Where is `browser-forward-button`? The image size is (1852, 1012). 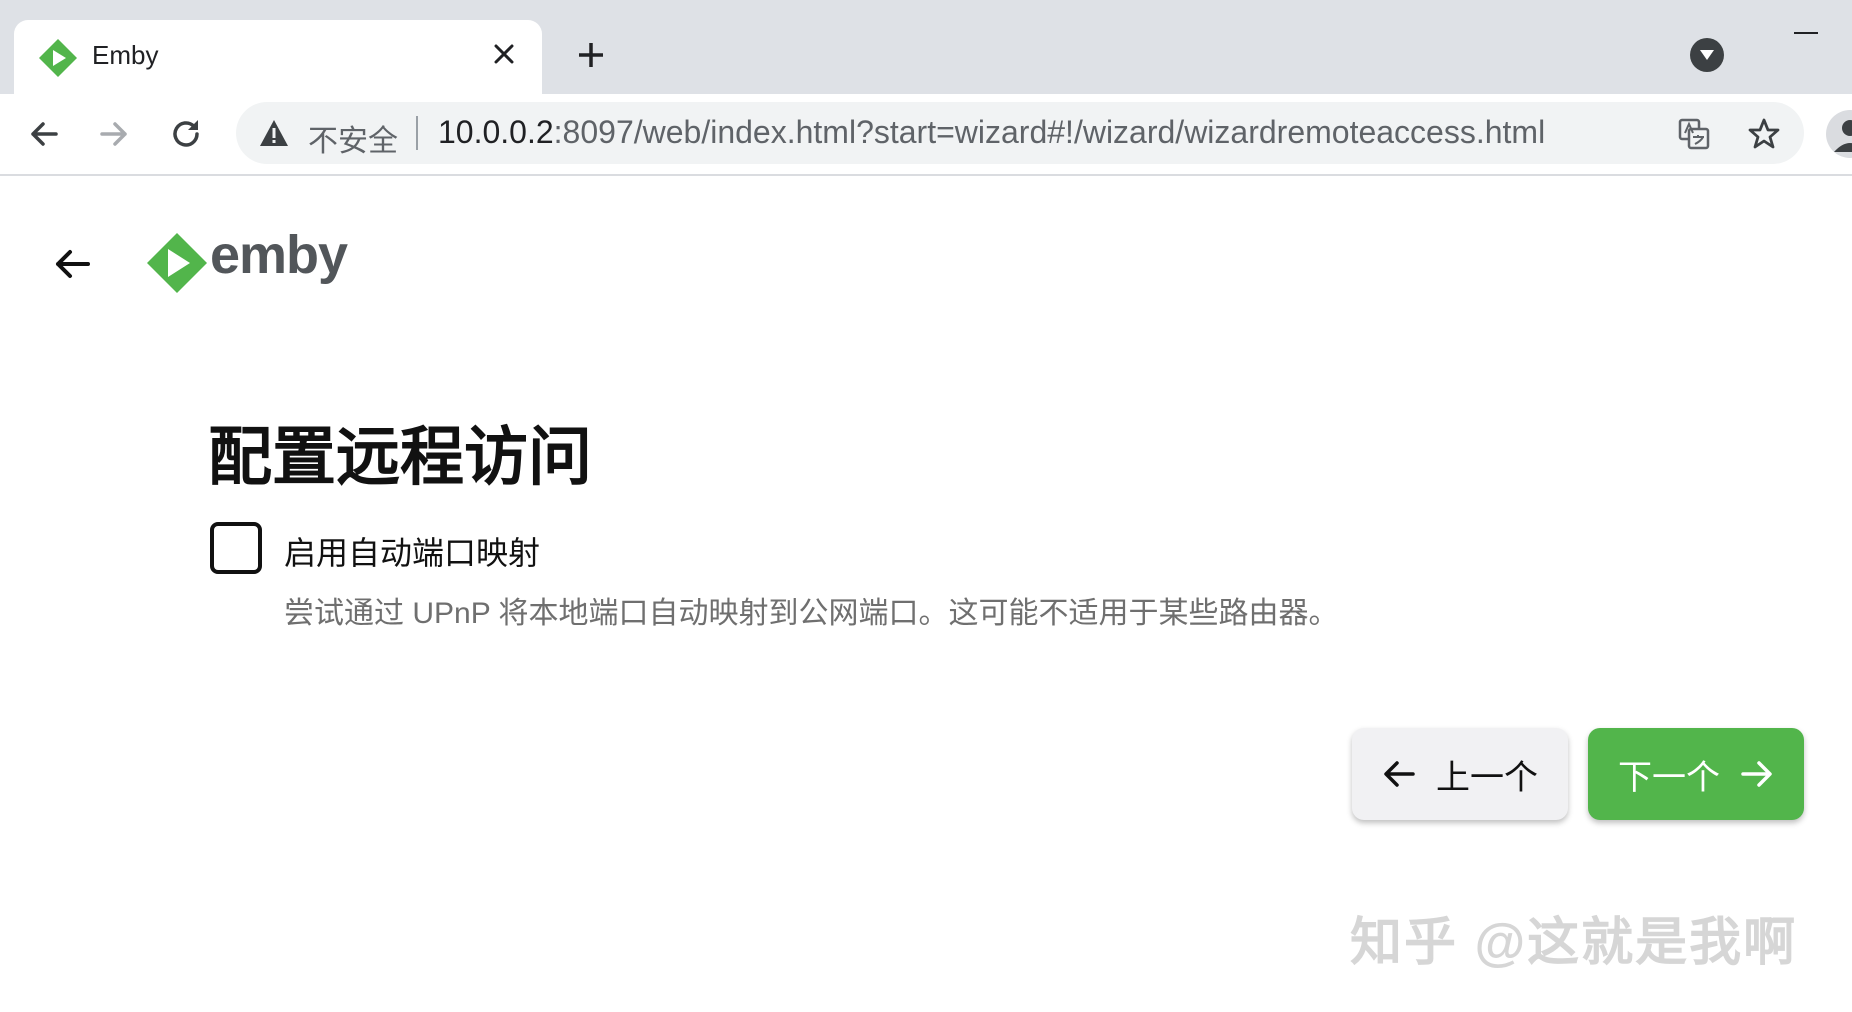 browser-forward-button is located at coordinates (114, 134).